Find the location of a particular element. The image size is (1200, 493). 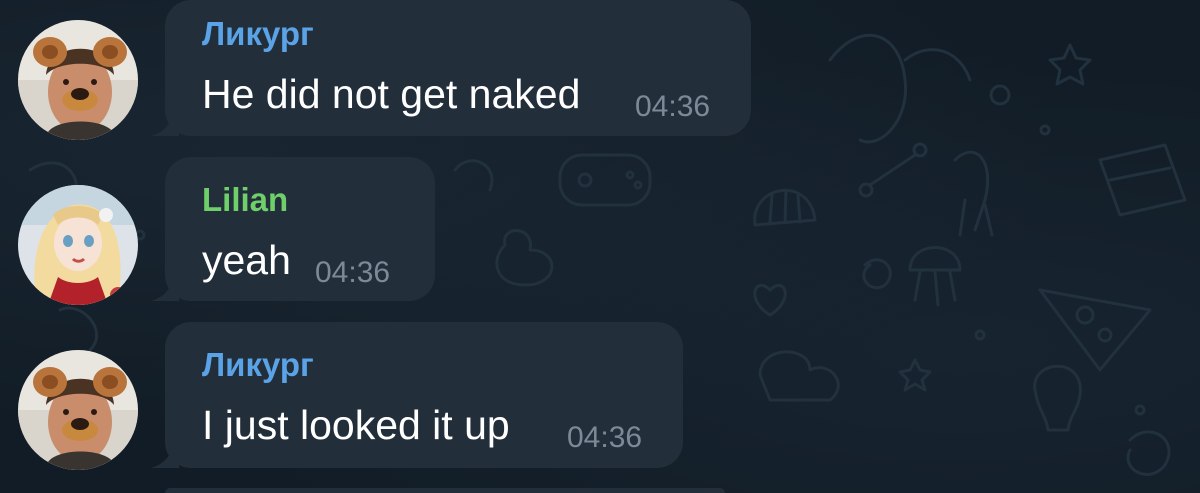

message-bubble: Ликург I just looked it up 04:36 is located at coordinates (417, 395).